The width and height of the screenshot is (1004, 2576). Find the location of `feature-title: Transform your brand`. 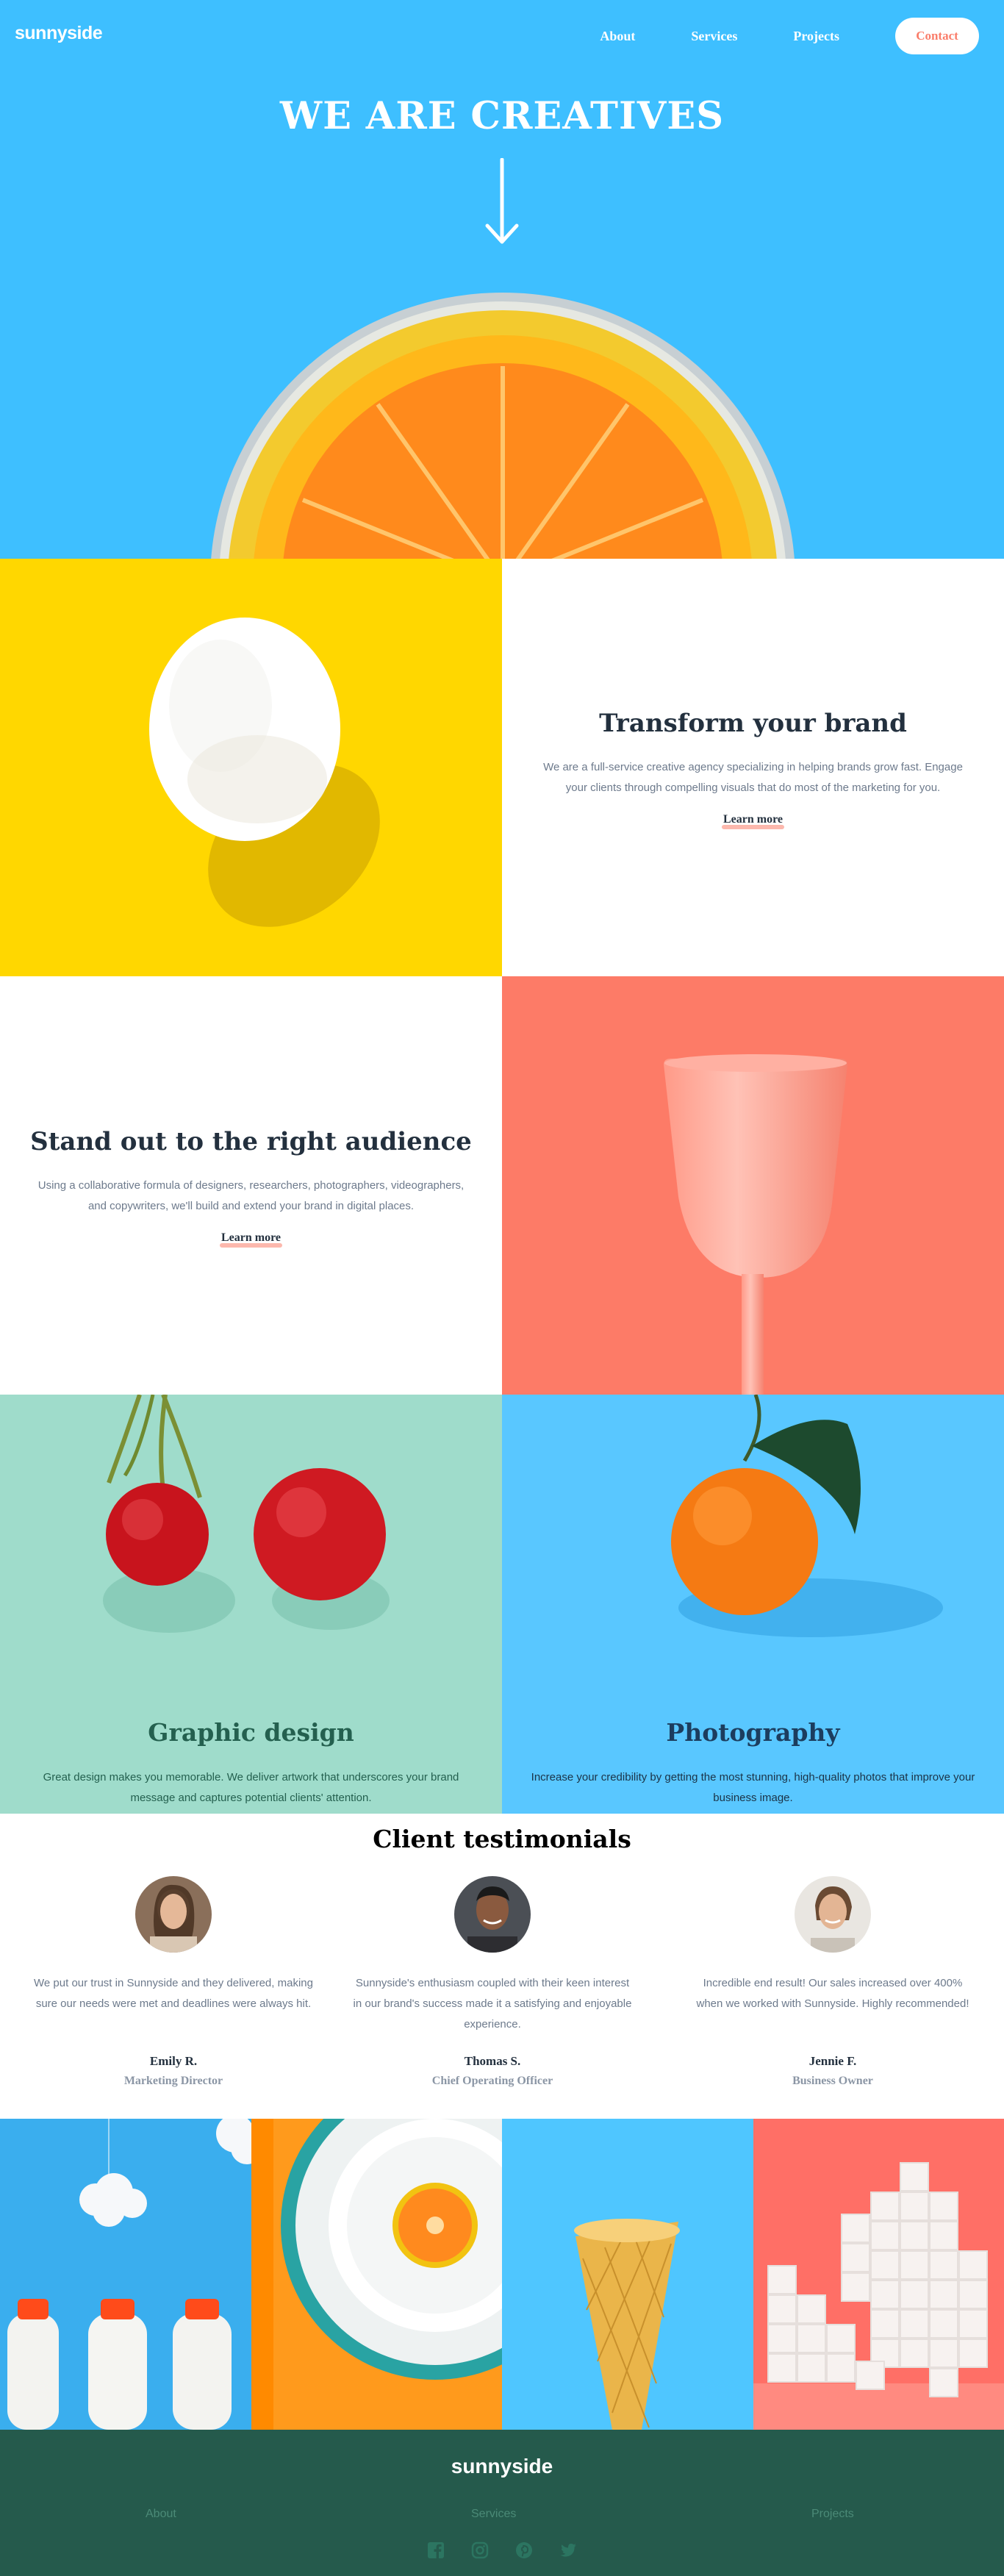

feature-title: Transform your brand is located at coordinates (753, 723).